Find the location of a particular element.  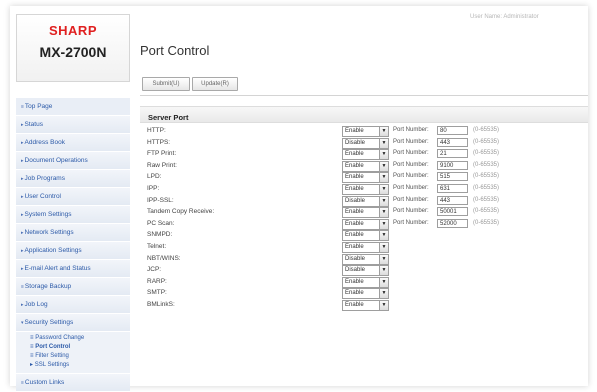

port-label: Raw Print: is located at coordinates (162, 165).